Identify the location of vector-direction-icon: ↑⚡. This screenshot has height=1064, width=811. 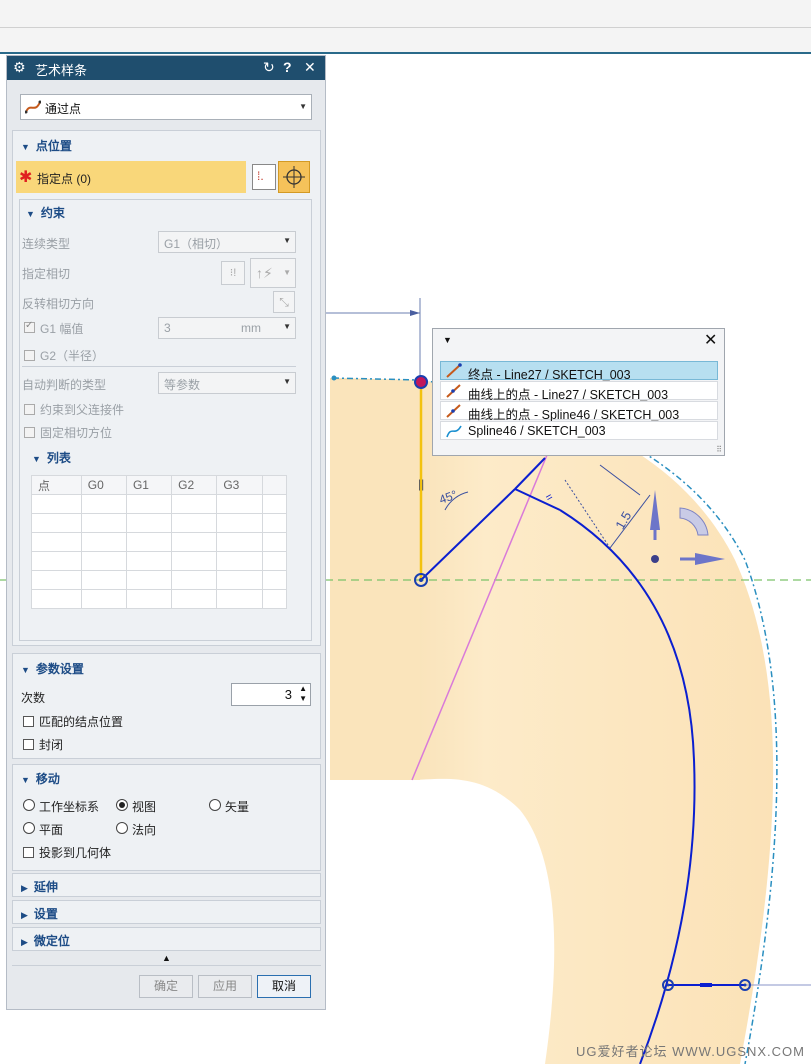
(264, 273).